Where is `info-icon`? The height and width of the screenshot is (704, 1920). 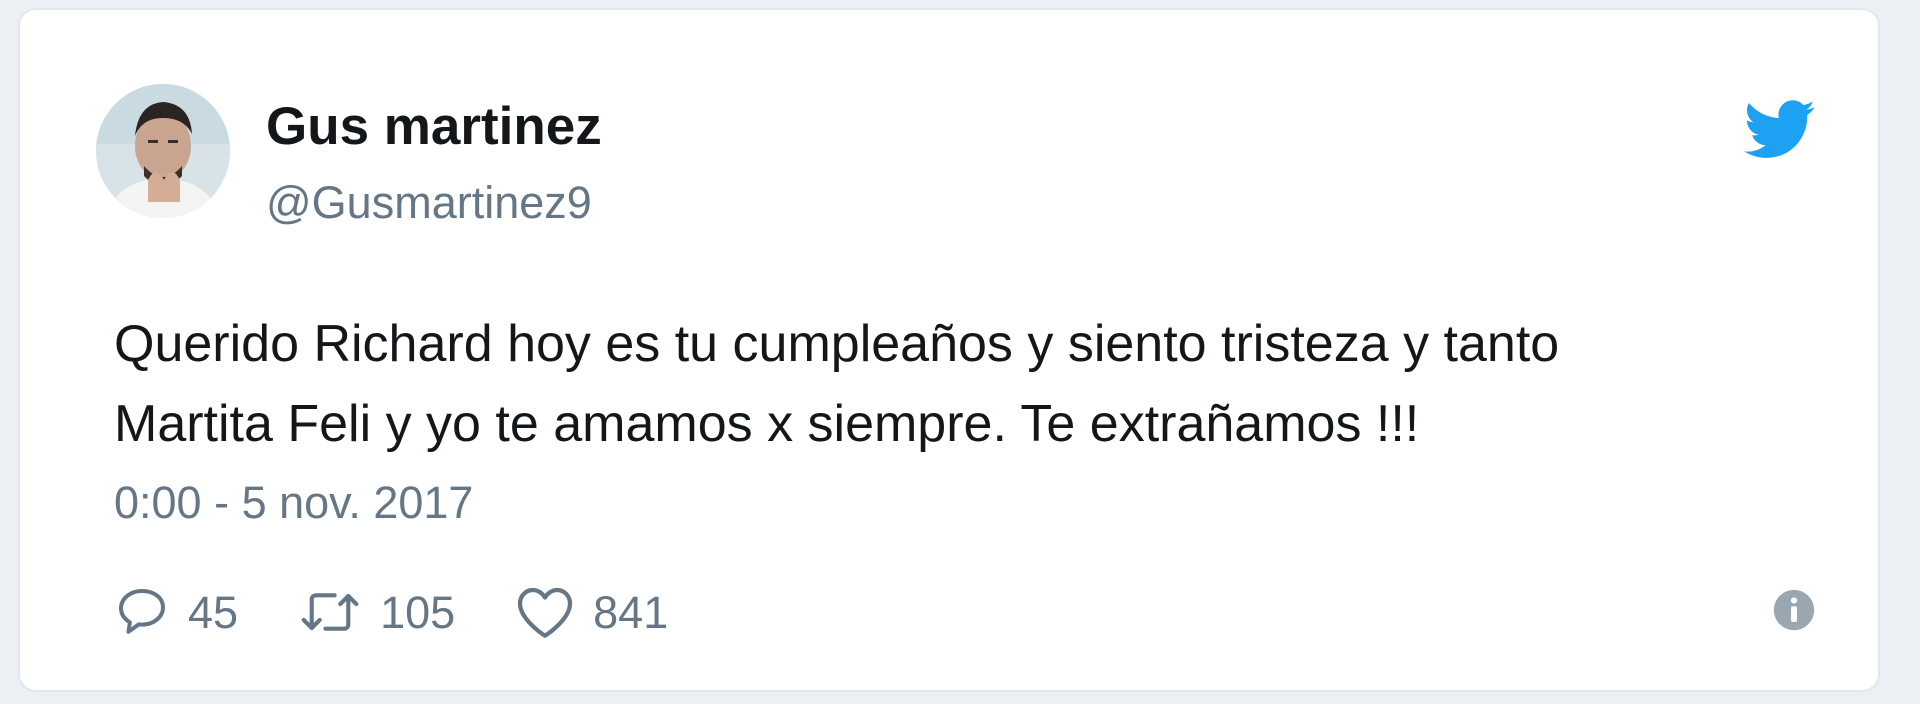 info-icon is located at coordinates (1794, 610).